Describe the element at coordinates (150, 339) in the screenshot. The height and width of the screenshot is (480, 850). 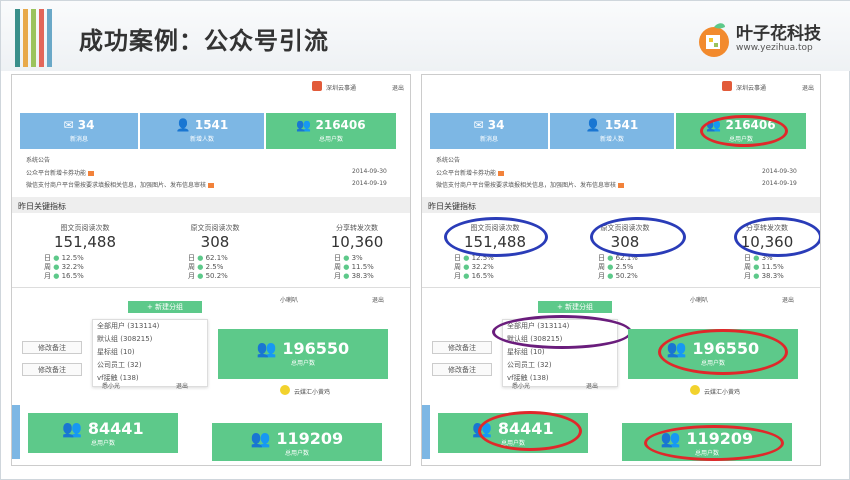
I see `group-option: 默认组 (308215)` at that location.